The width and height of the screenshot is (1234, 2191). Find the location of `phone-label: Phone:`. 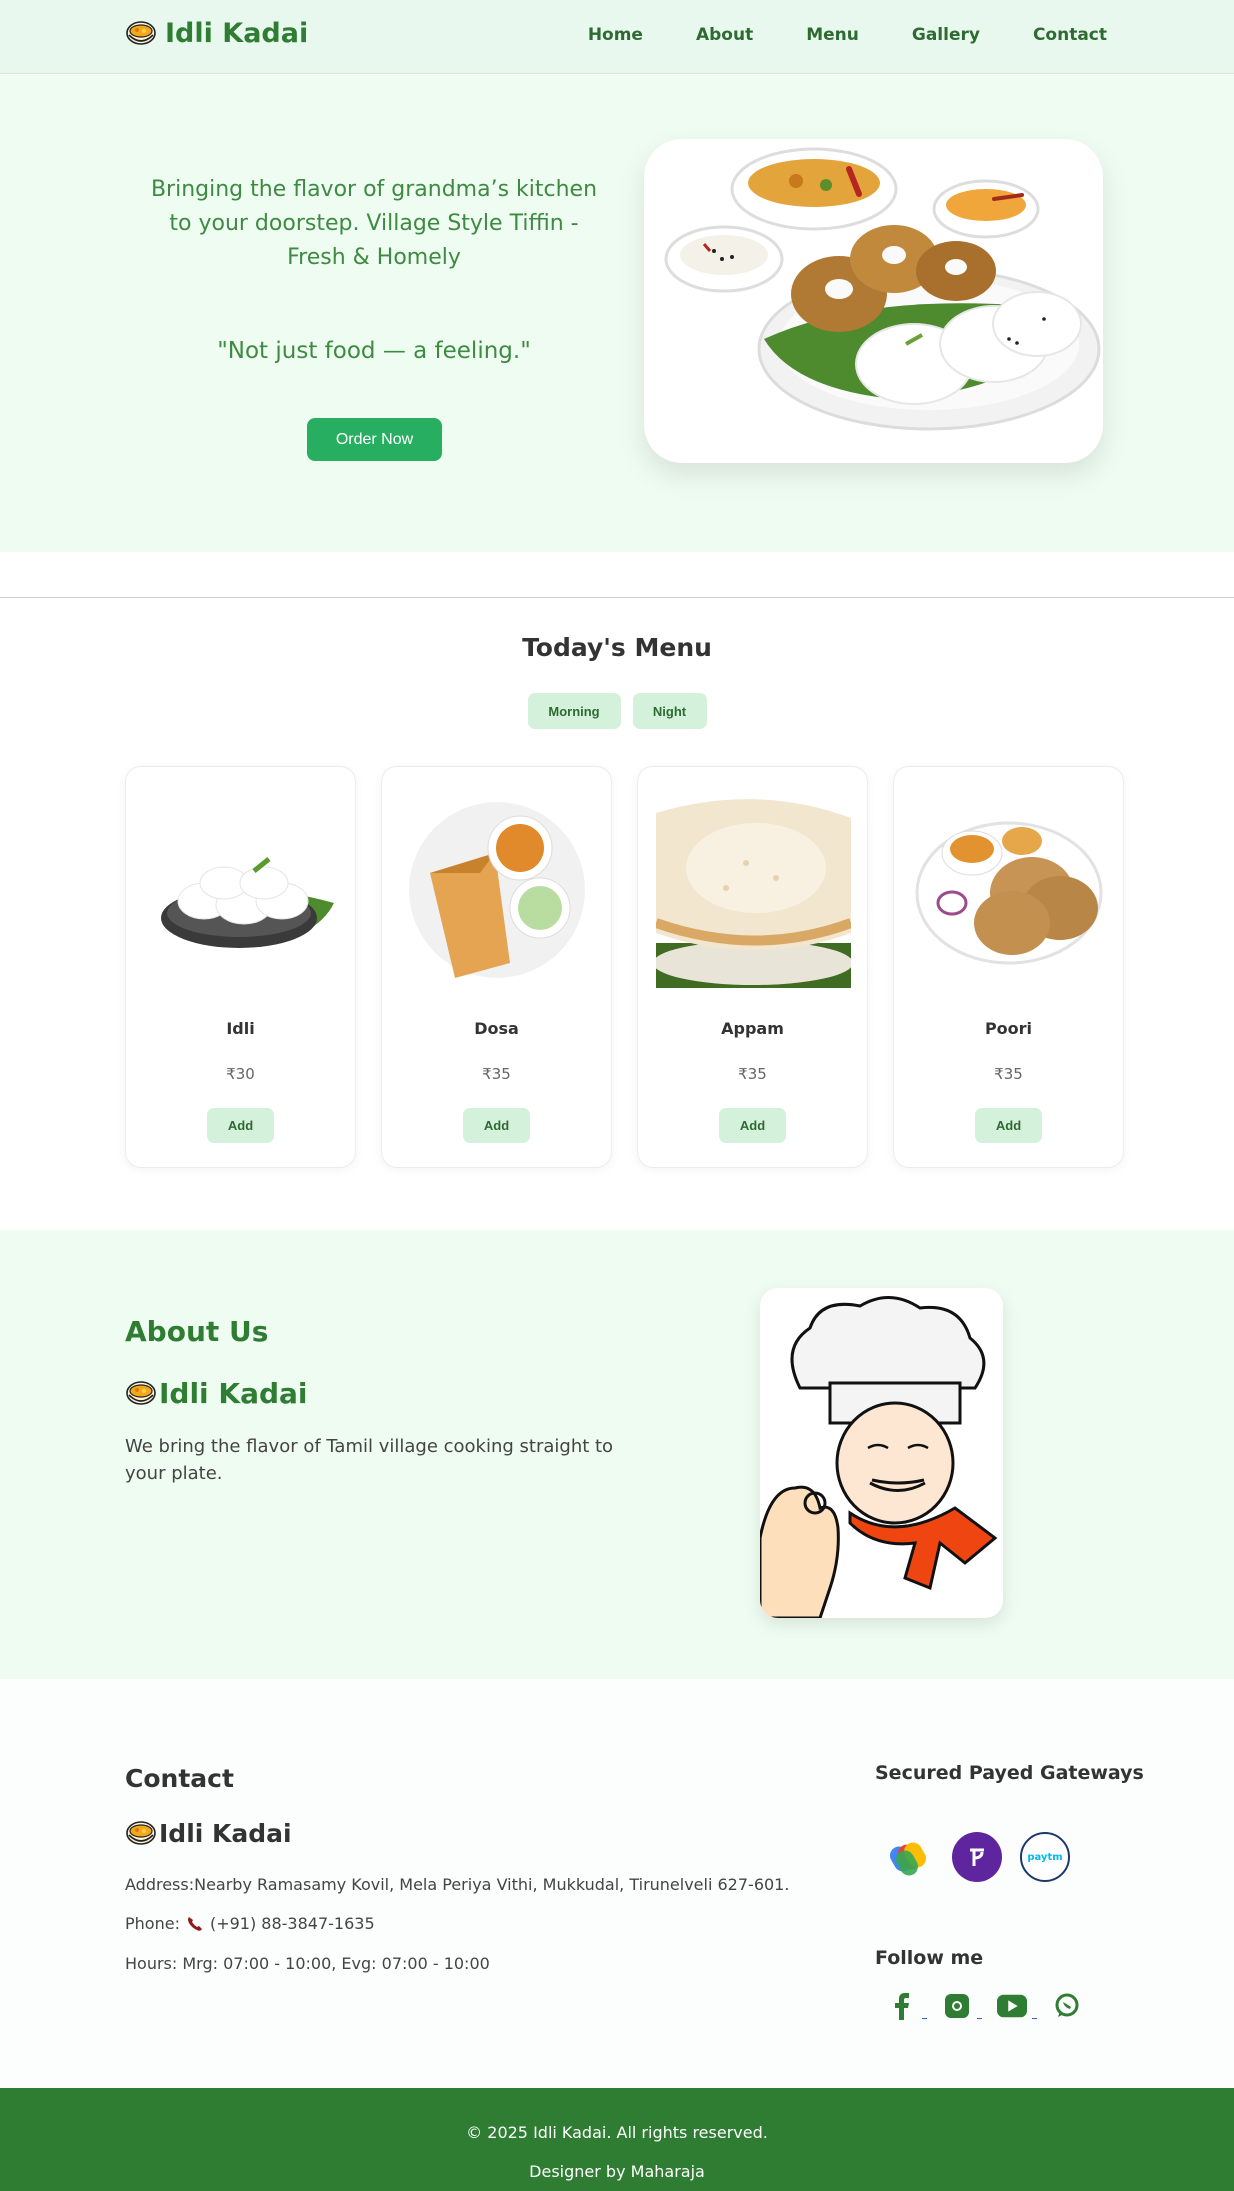

phone-label: Phone: is located at coordinates (152, 1923).